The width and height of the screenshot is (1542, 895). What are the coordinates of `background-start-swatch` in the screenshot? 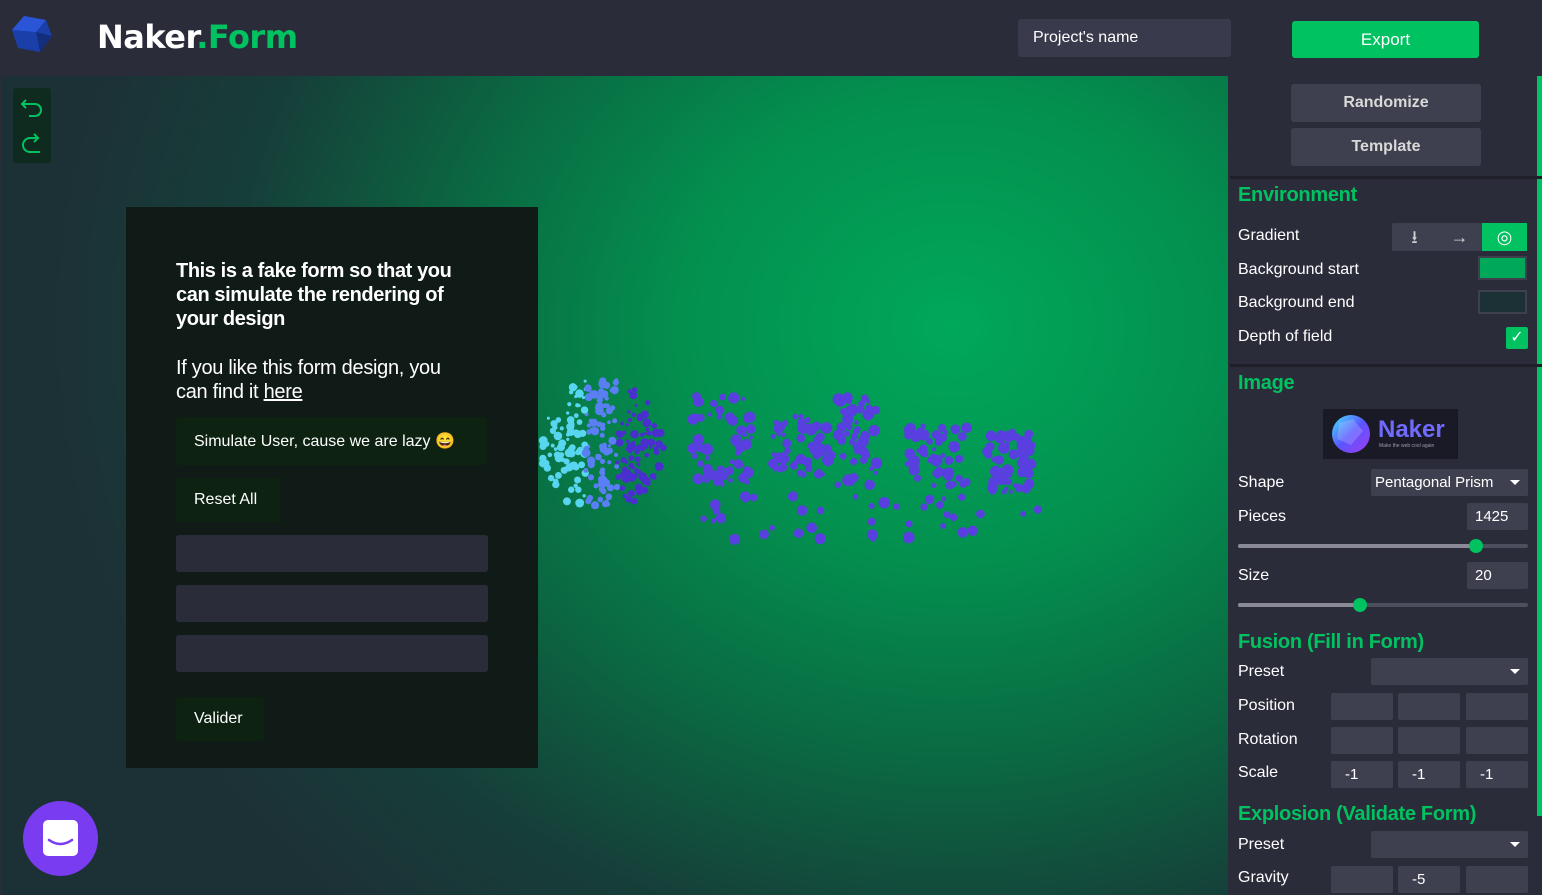 It's located at (1502, 268).